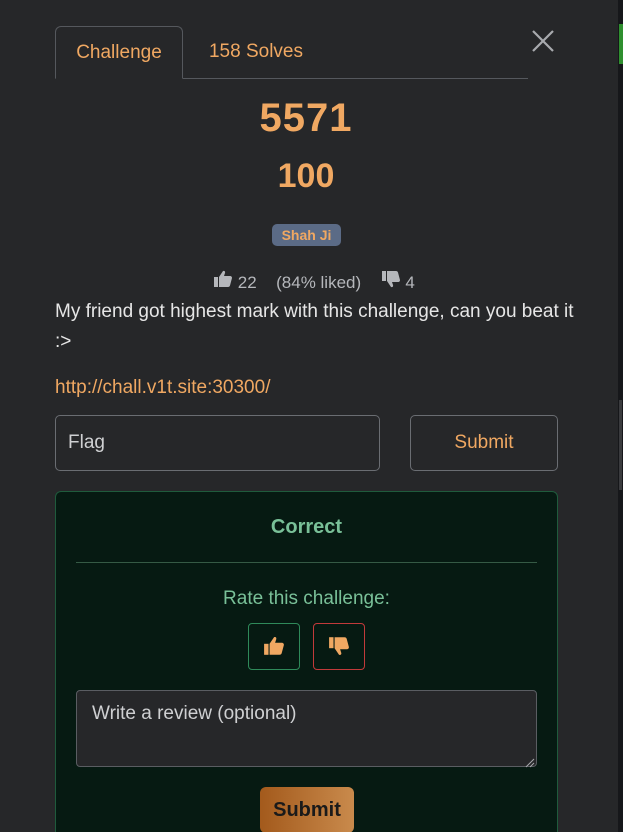 This screenshot has height=832, width=623. Describe the element at coordinates (162, 388) in the screenshot. I see `challenge-link: http://chall.v1t.site:30300/` at that location.